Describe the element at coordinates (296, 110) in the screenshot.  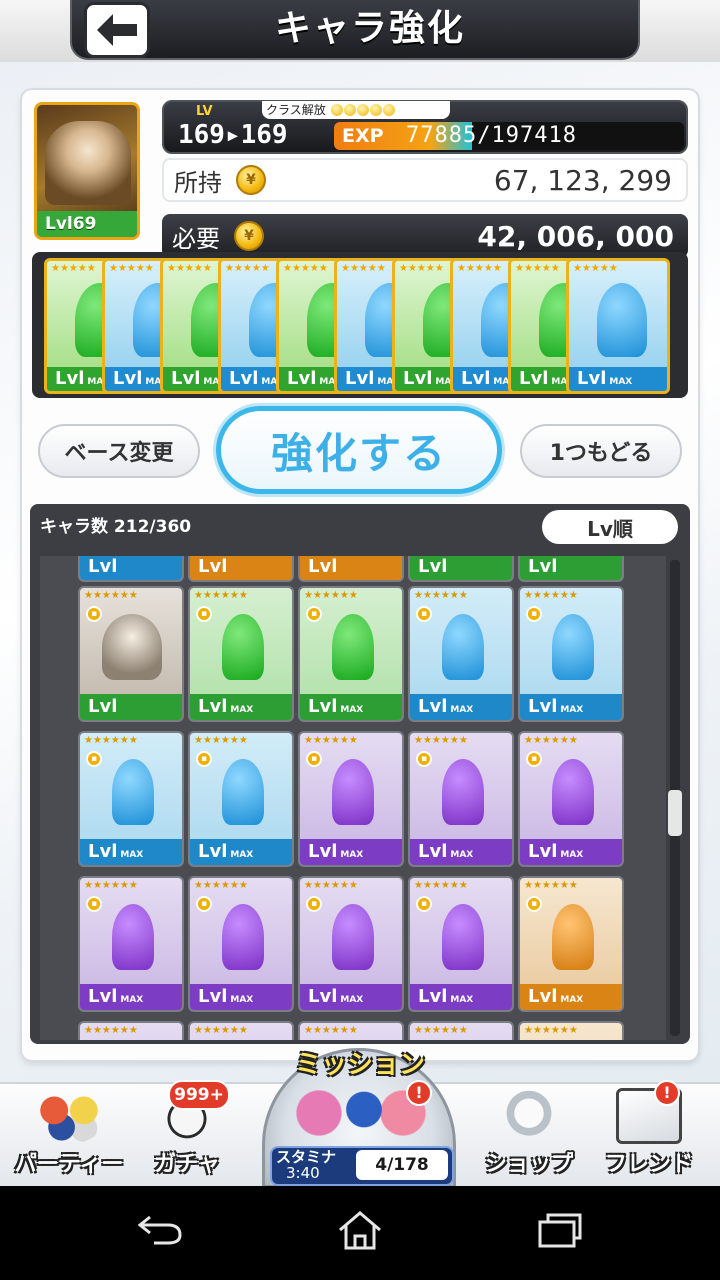
I see `class-release-label: クラス解放` at that location.